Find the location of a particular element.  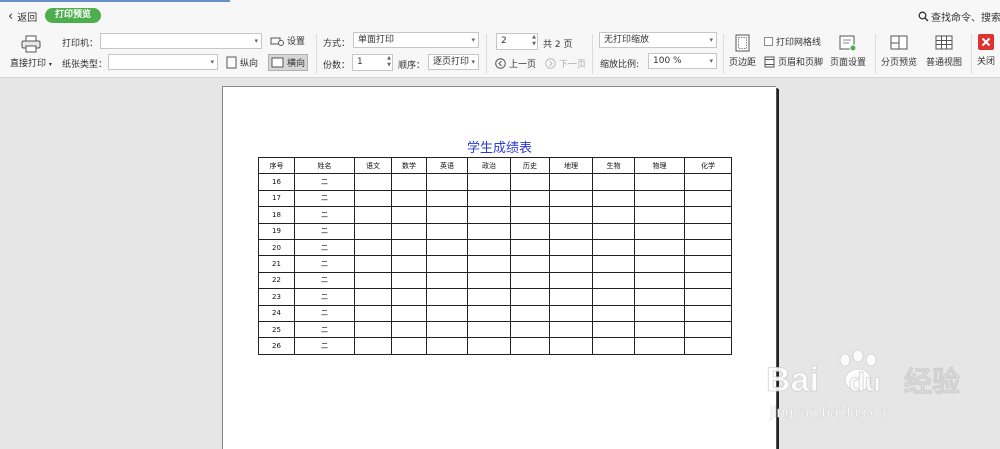

page-break-preview-button: 分页预览 is located at coordinates (899, 51).